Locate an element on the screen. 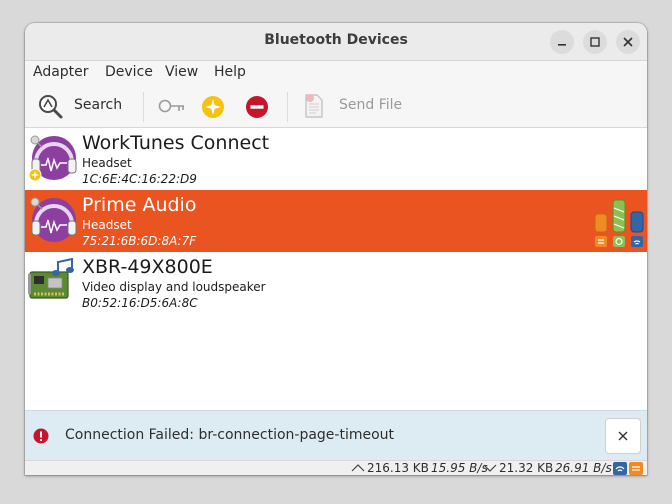  device-type: Video display and loudspeaker is located at coordinates (174, 287).